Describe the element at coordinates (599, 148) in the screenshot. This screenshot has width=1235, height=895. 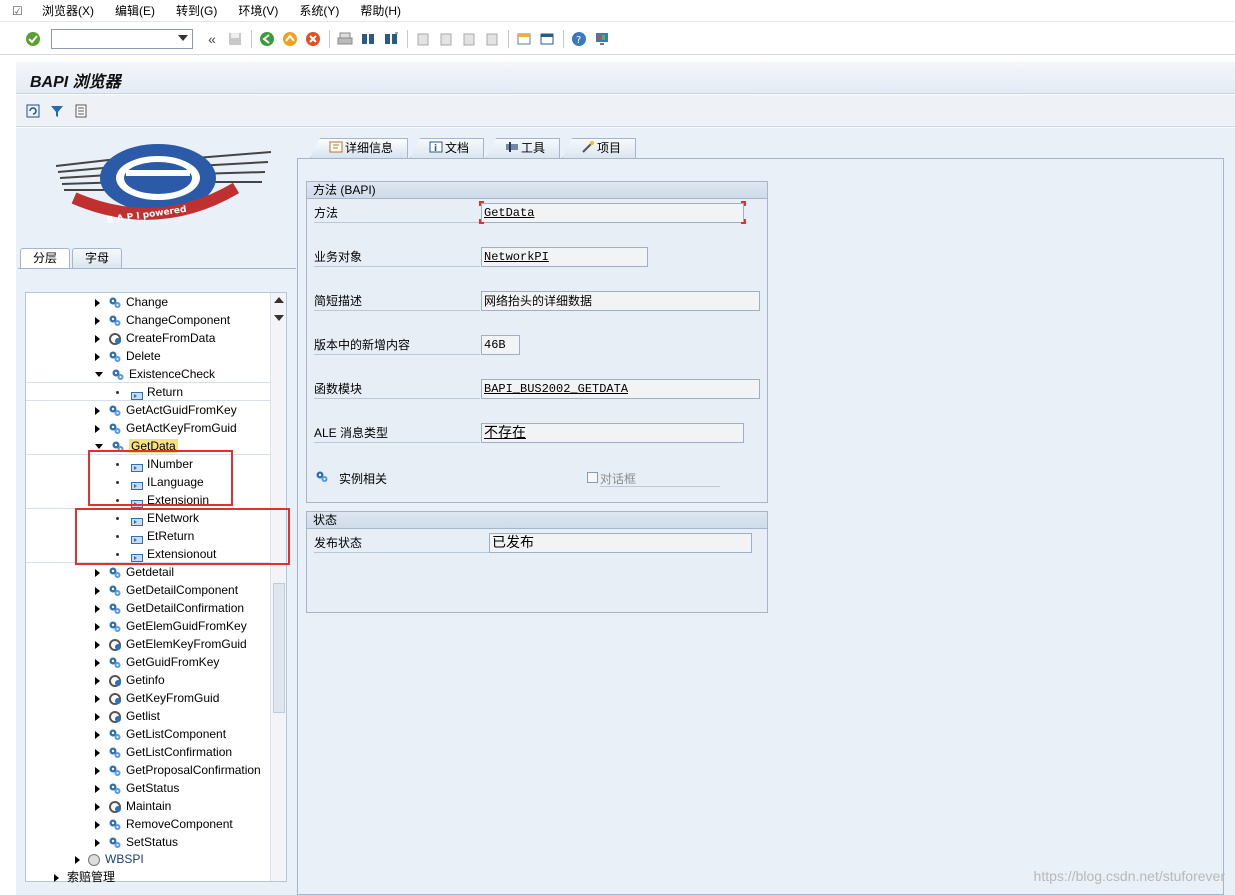
I see `tab-project: 项目` at that location.